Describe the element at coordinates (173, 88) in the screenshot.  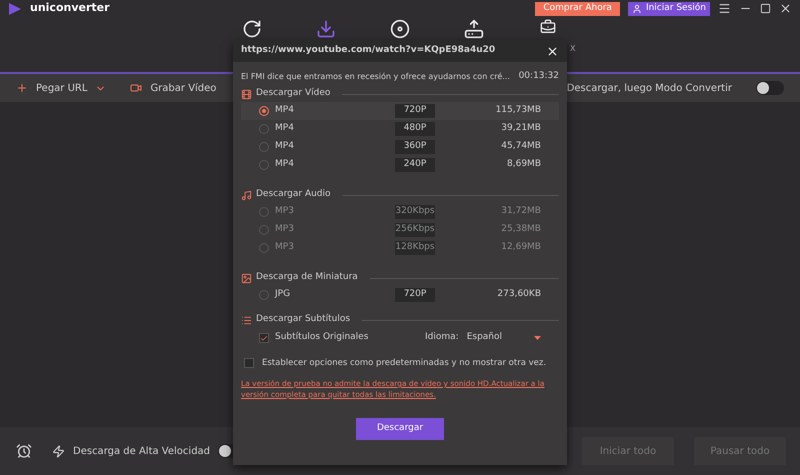
I see `record-video-button: Grabar Vídeo` at that location.